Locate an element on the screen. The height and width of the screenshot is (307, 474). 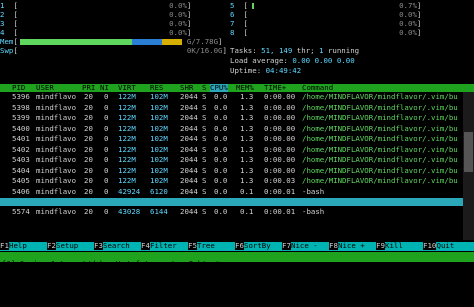
fkey-f1: F1 is located at coordinates (4, 246).